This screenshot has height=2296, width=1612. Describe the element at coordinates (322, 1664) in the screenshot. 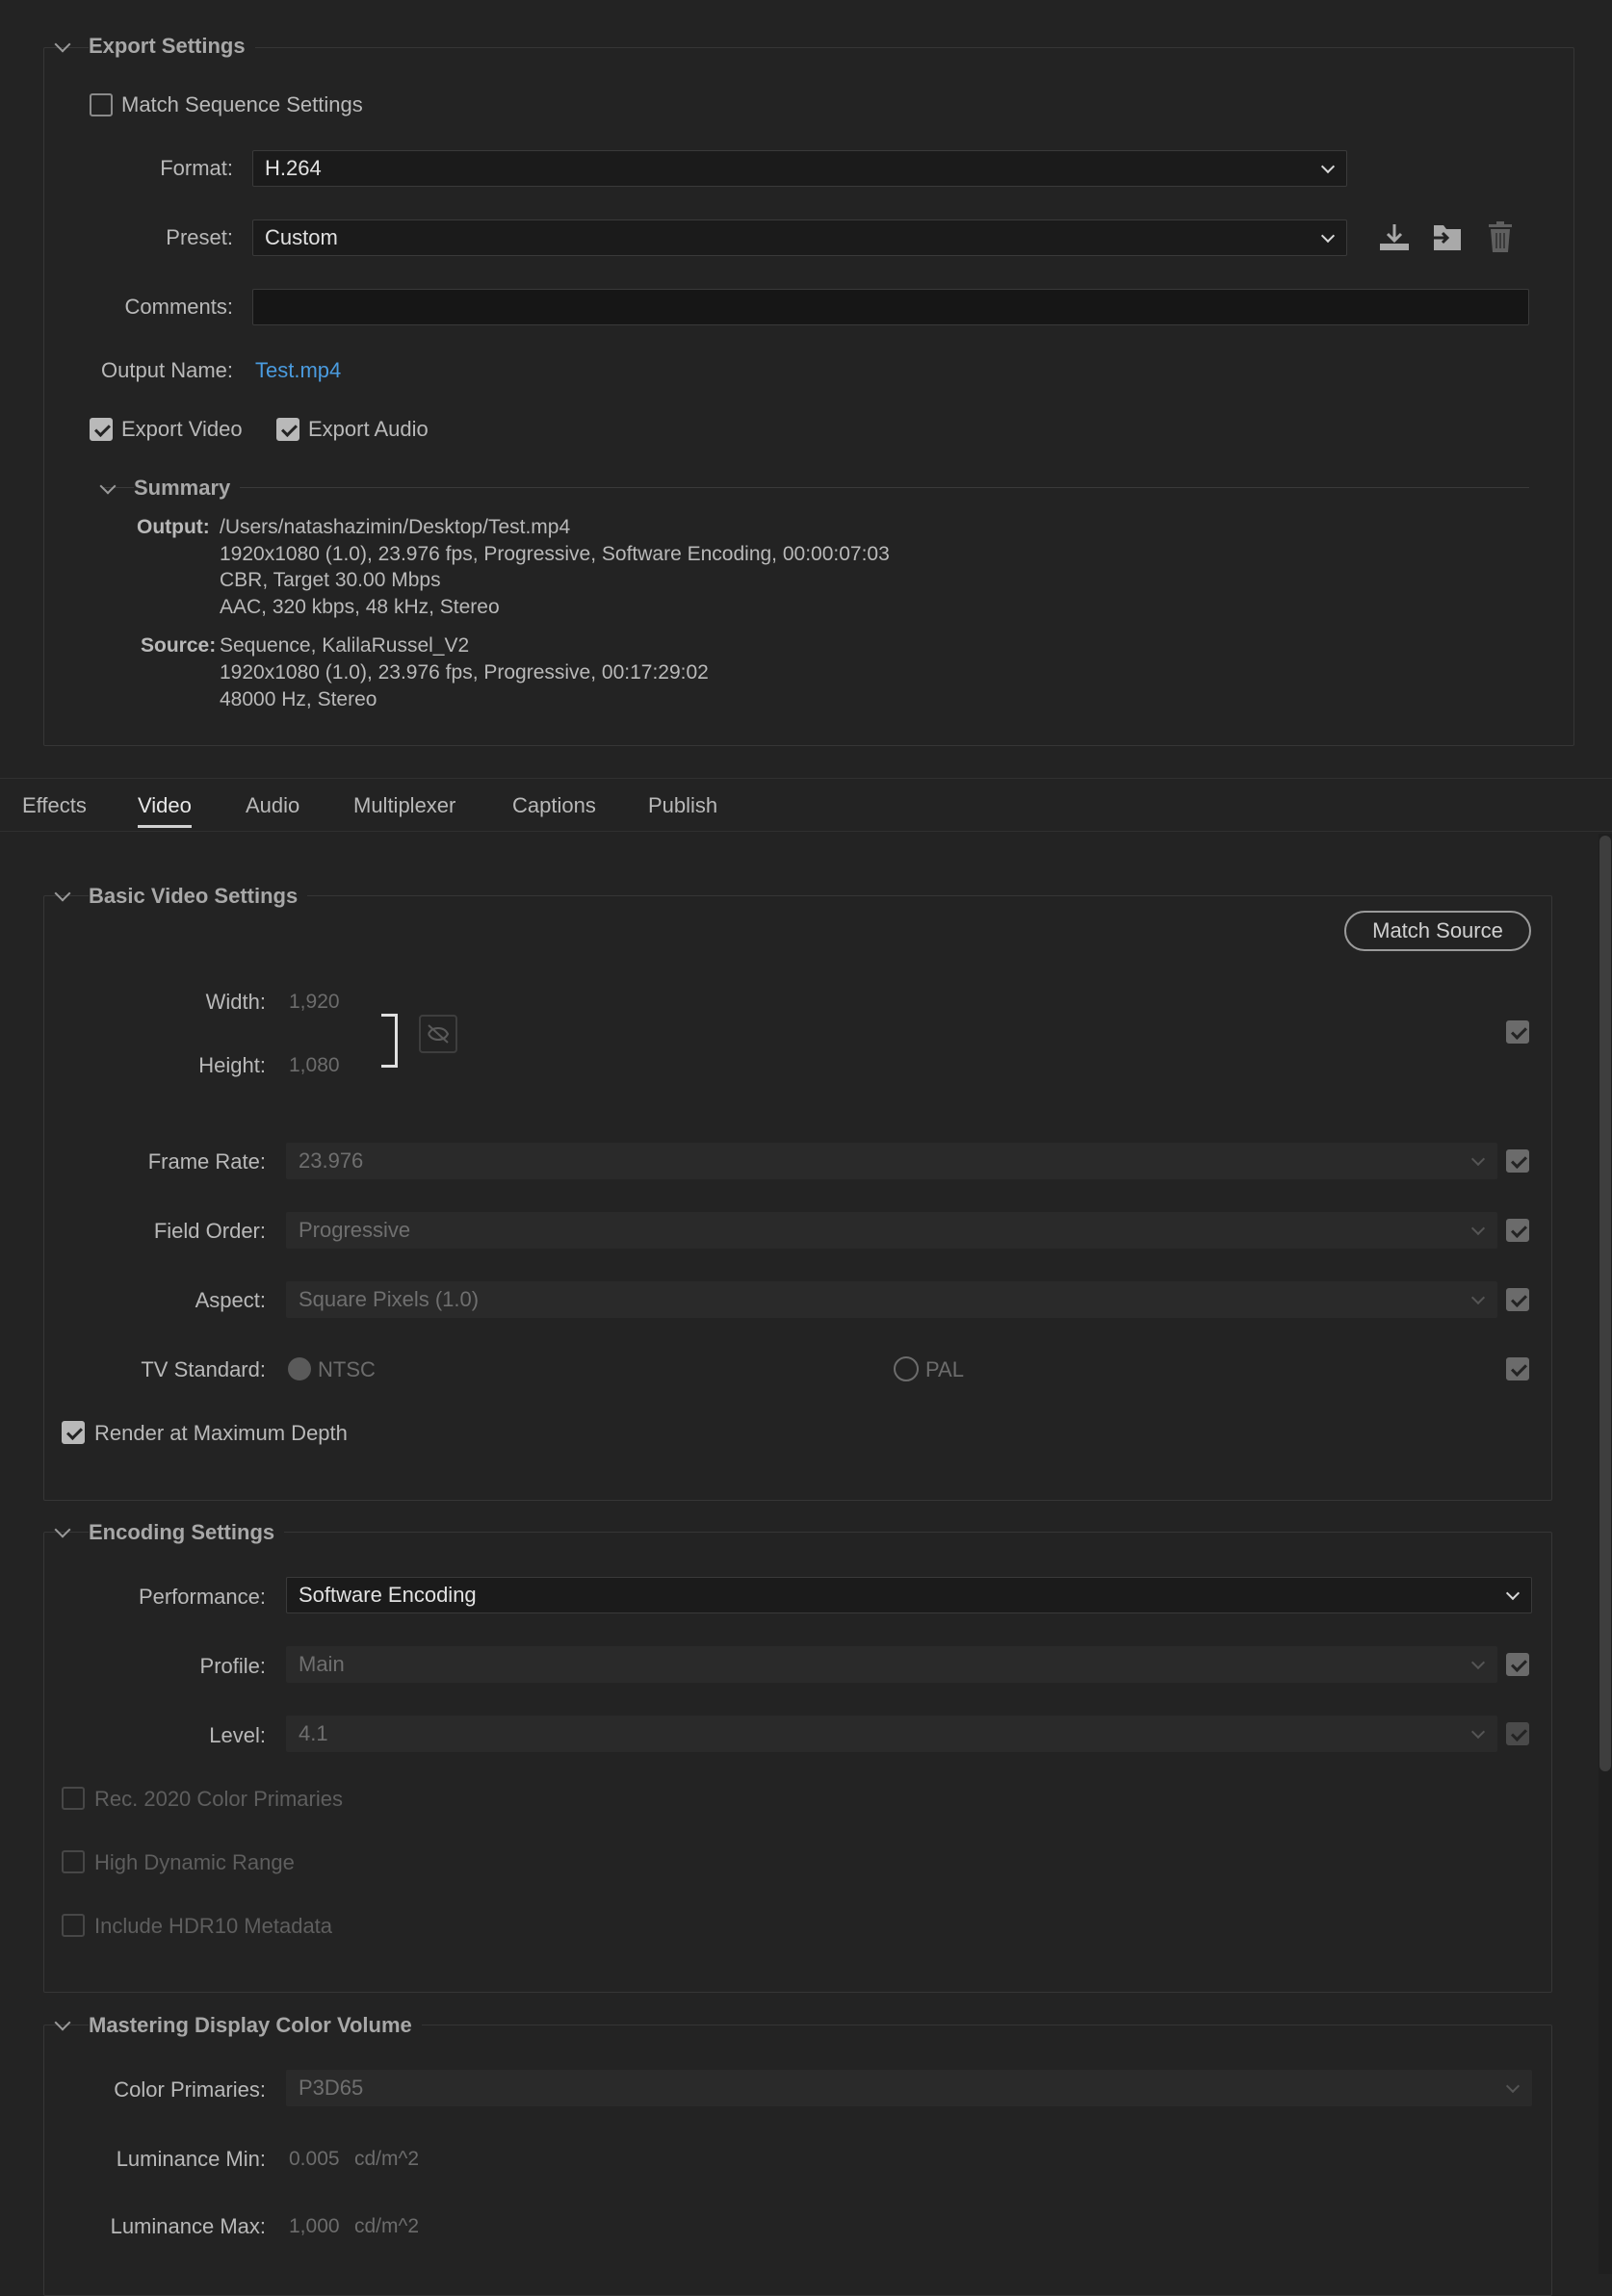

I see `profile-value: Main` at that location.